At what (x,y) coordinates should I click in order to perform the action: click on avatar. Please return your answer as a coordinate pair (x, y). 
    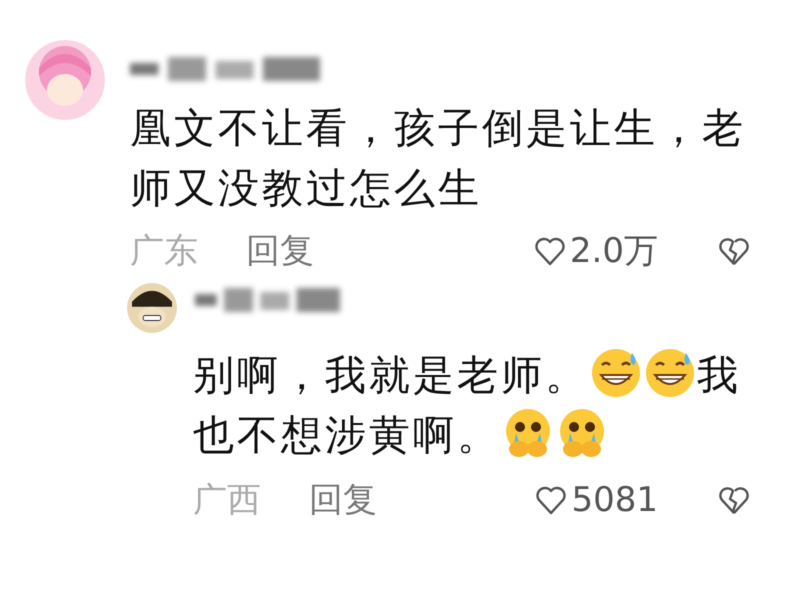
    Looking at the image, I should click on (152, 308).